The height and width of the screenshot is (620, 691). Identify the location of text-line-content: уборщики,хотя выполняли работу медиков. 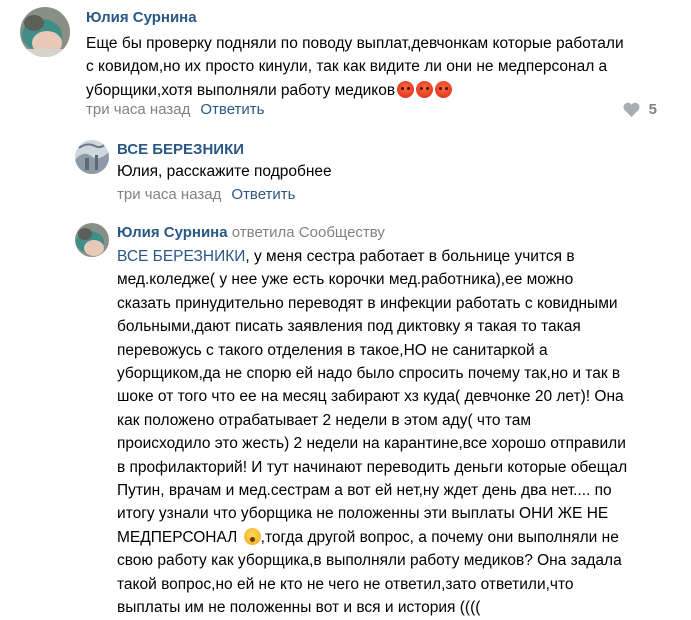
(241, 90).